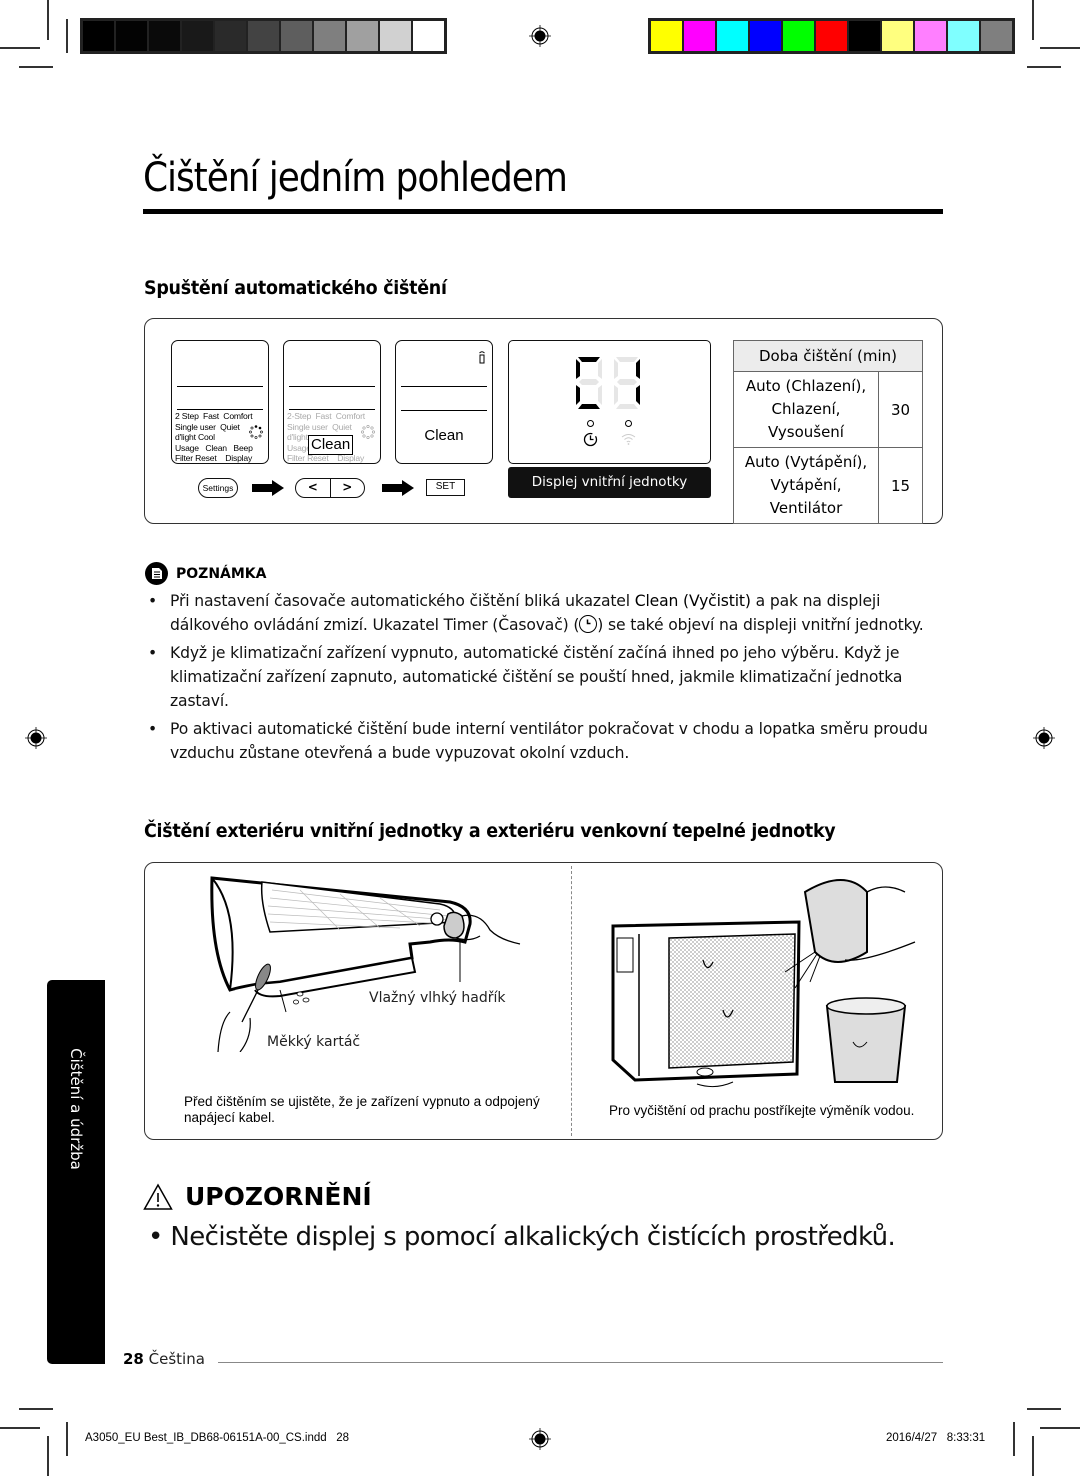  Describe the element at coordinates (313, 488) in the screenshot. I see `left-button: <` at that location.